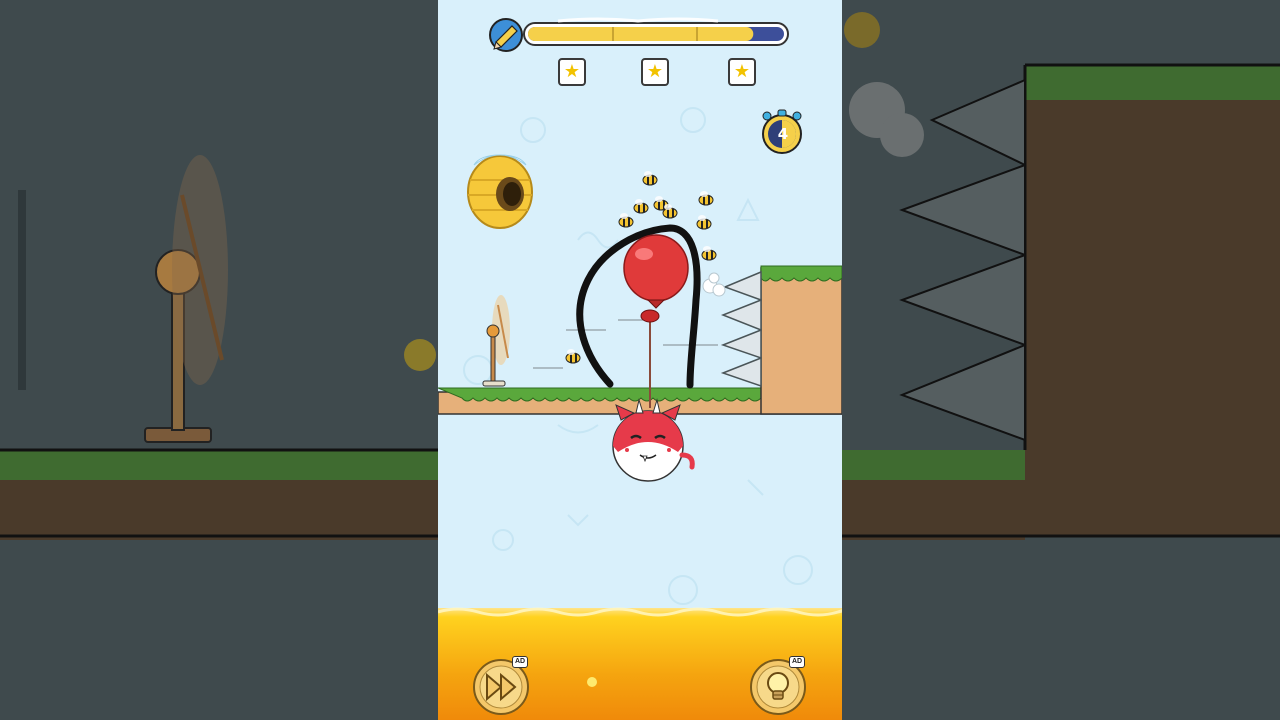 This screenshot has height=720, width=1280. I want to click on ink-meter, so click(656, 31).